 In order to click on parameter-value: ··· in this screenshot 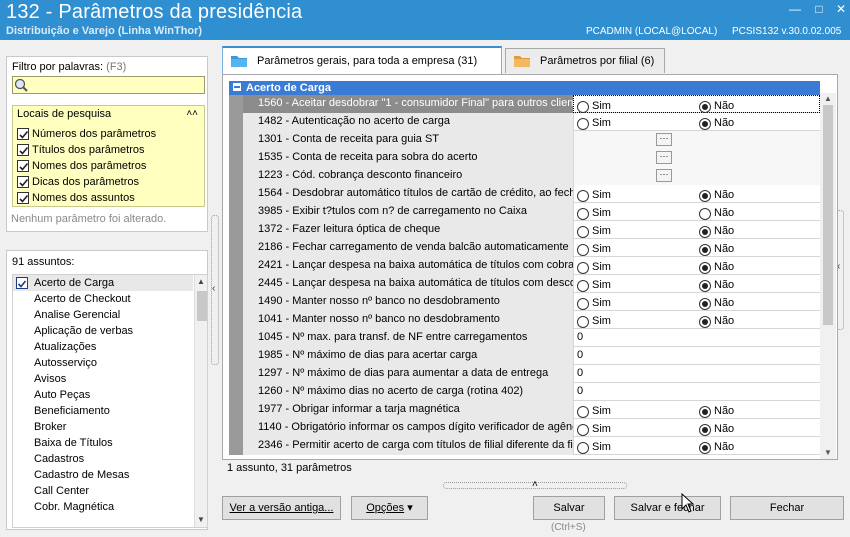, I will do `click(696, 140)`.